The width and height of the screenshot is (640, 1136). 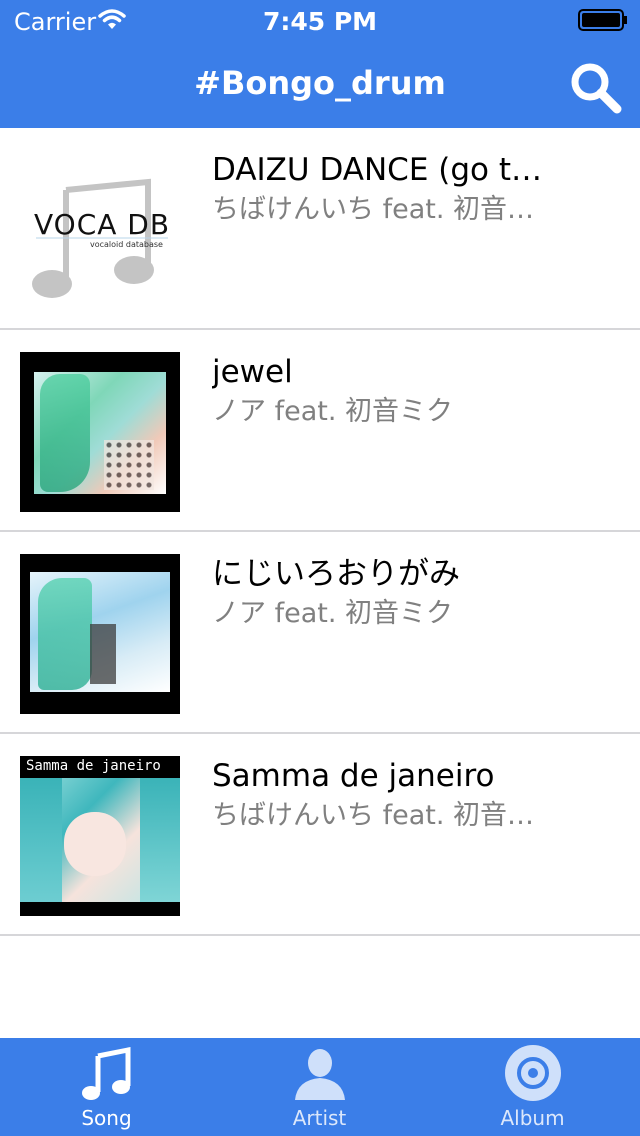 What do you see at coordinates (353, 776) in the screenshot?
I see `song-title: Samma de janeiro` at bounding box center [353, 776].